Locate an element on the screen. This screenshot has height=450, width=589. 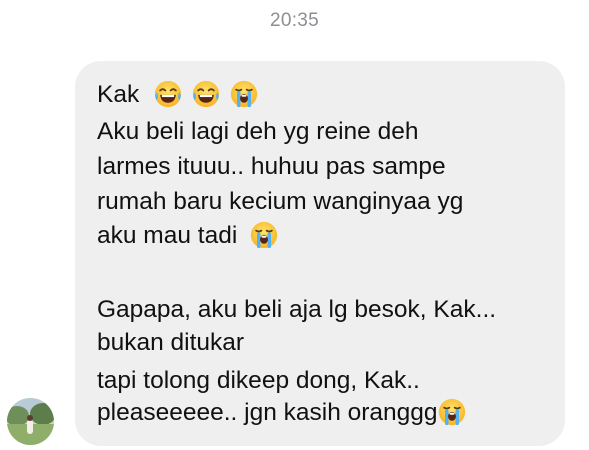
message-text: Kak is located at coordinates (118, 94).